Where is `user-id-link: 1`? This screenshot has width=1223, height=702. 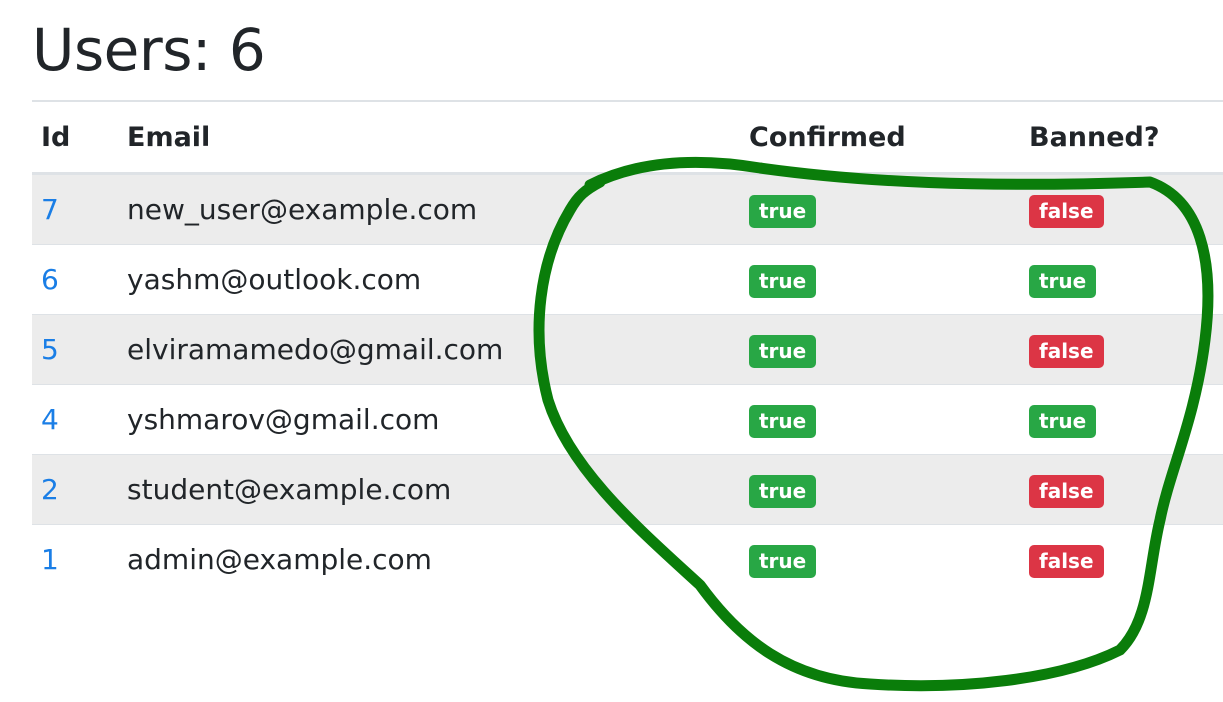 user-id-link: 1 is located at coordinates (50, 559).